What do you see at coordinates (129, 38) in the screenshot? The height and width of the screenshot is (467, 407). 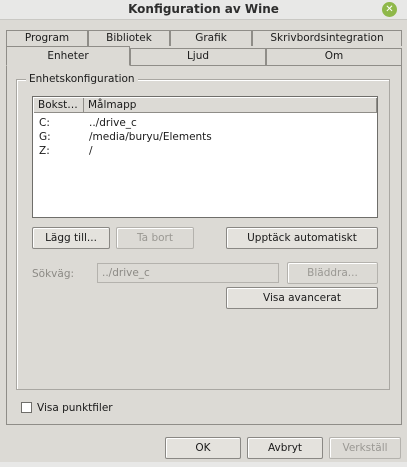 I see `tab-bibliotek: Bibliotek` at bounding box center [129, 38].